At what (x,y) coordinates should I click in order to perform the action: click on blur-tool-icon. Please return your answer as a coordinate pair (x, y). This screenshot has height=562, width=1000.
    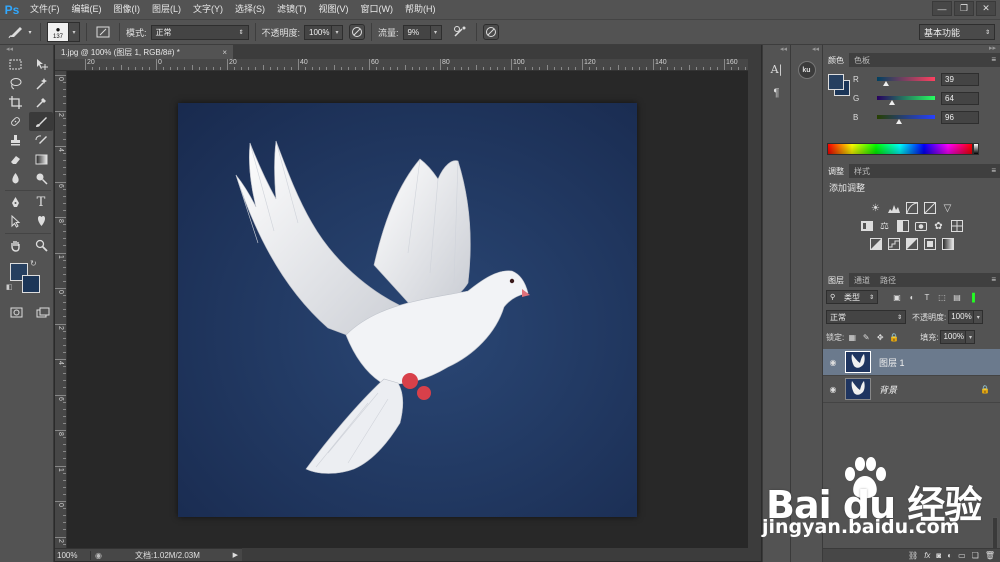
    Looking at the image, I should click on (15, 178).